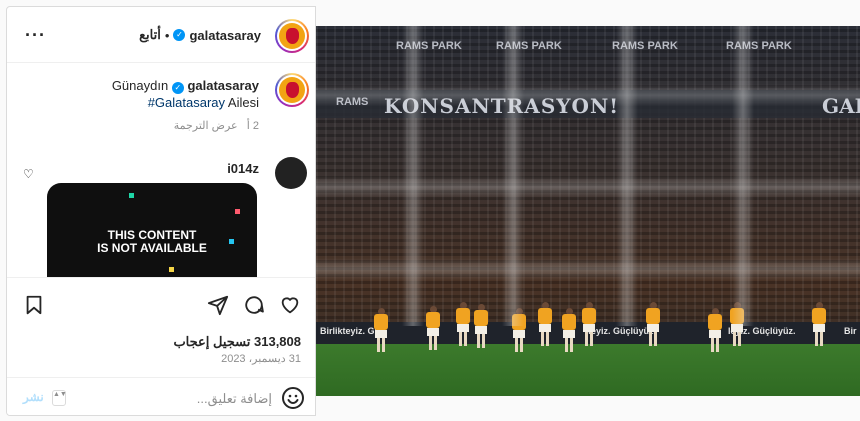 The height and width of the screenshot is (421, 860). I want to click on like-heart-icon, so click(290, 305).